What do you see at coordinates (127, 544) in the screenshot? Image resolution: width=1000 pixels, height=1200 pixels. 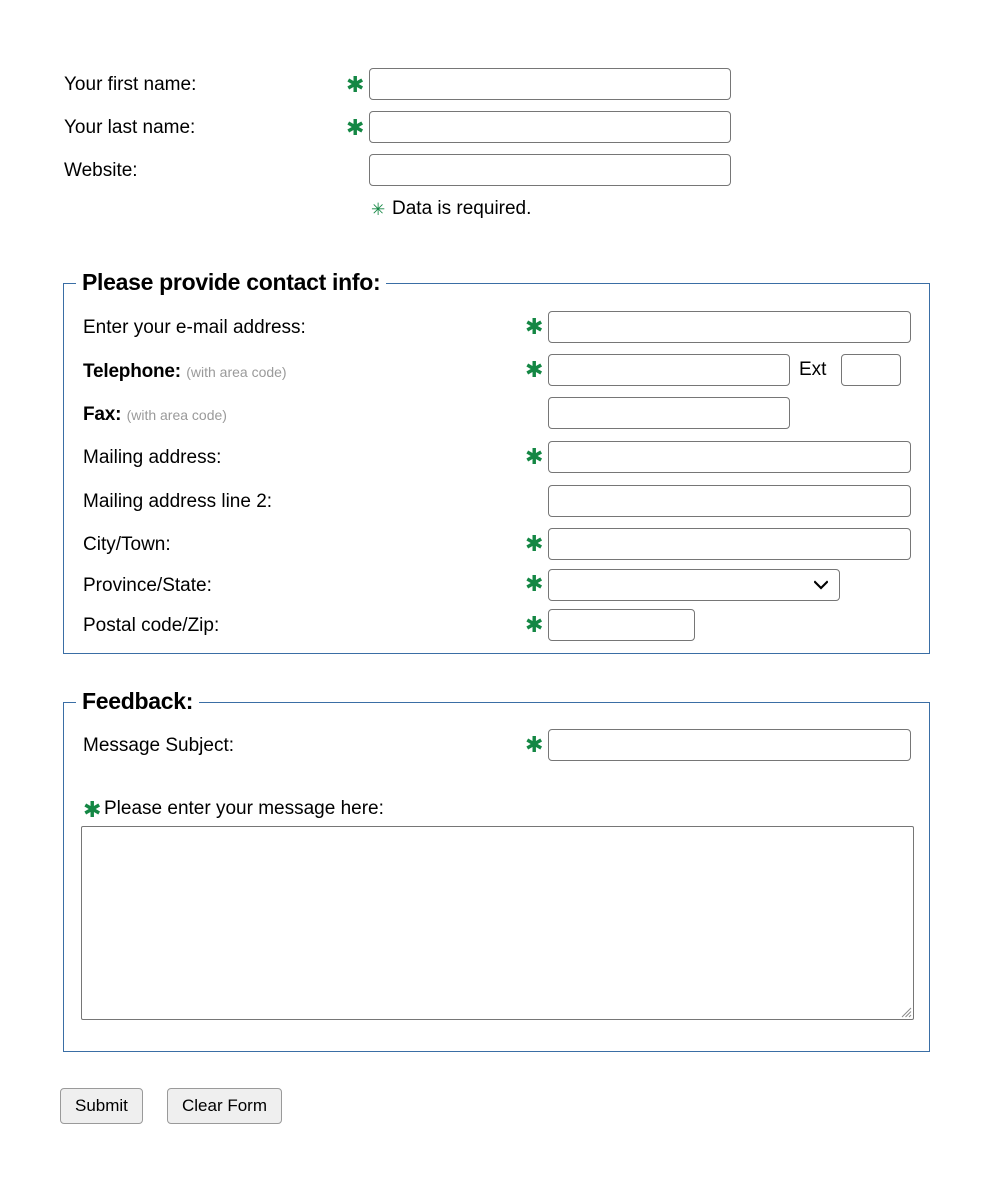 I see `city-label: City/Town:` at bounding box center [127, 544].